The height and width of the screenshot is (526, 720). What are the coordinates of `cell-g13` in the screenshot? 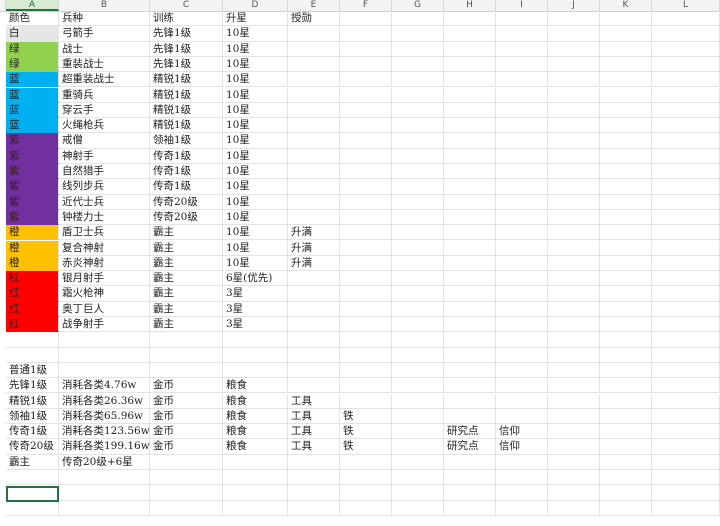 It's located at (418, 202).